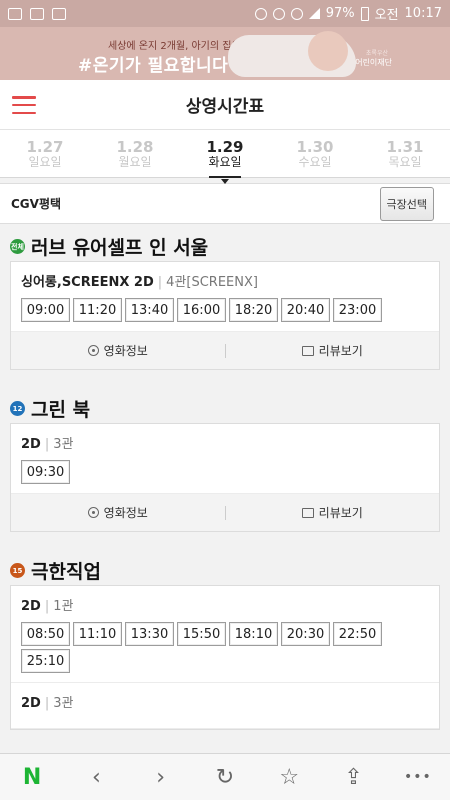 Image resolution: width=450 pixels, height=800 pixels. I want to click on chat-icon, so click(59, 13).